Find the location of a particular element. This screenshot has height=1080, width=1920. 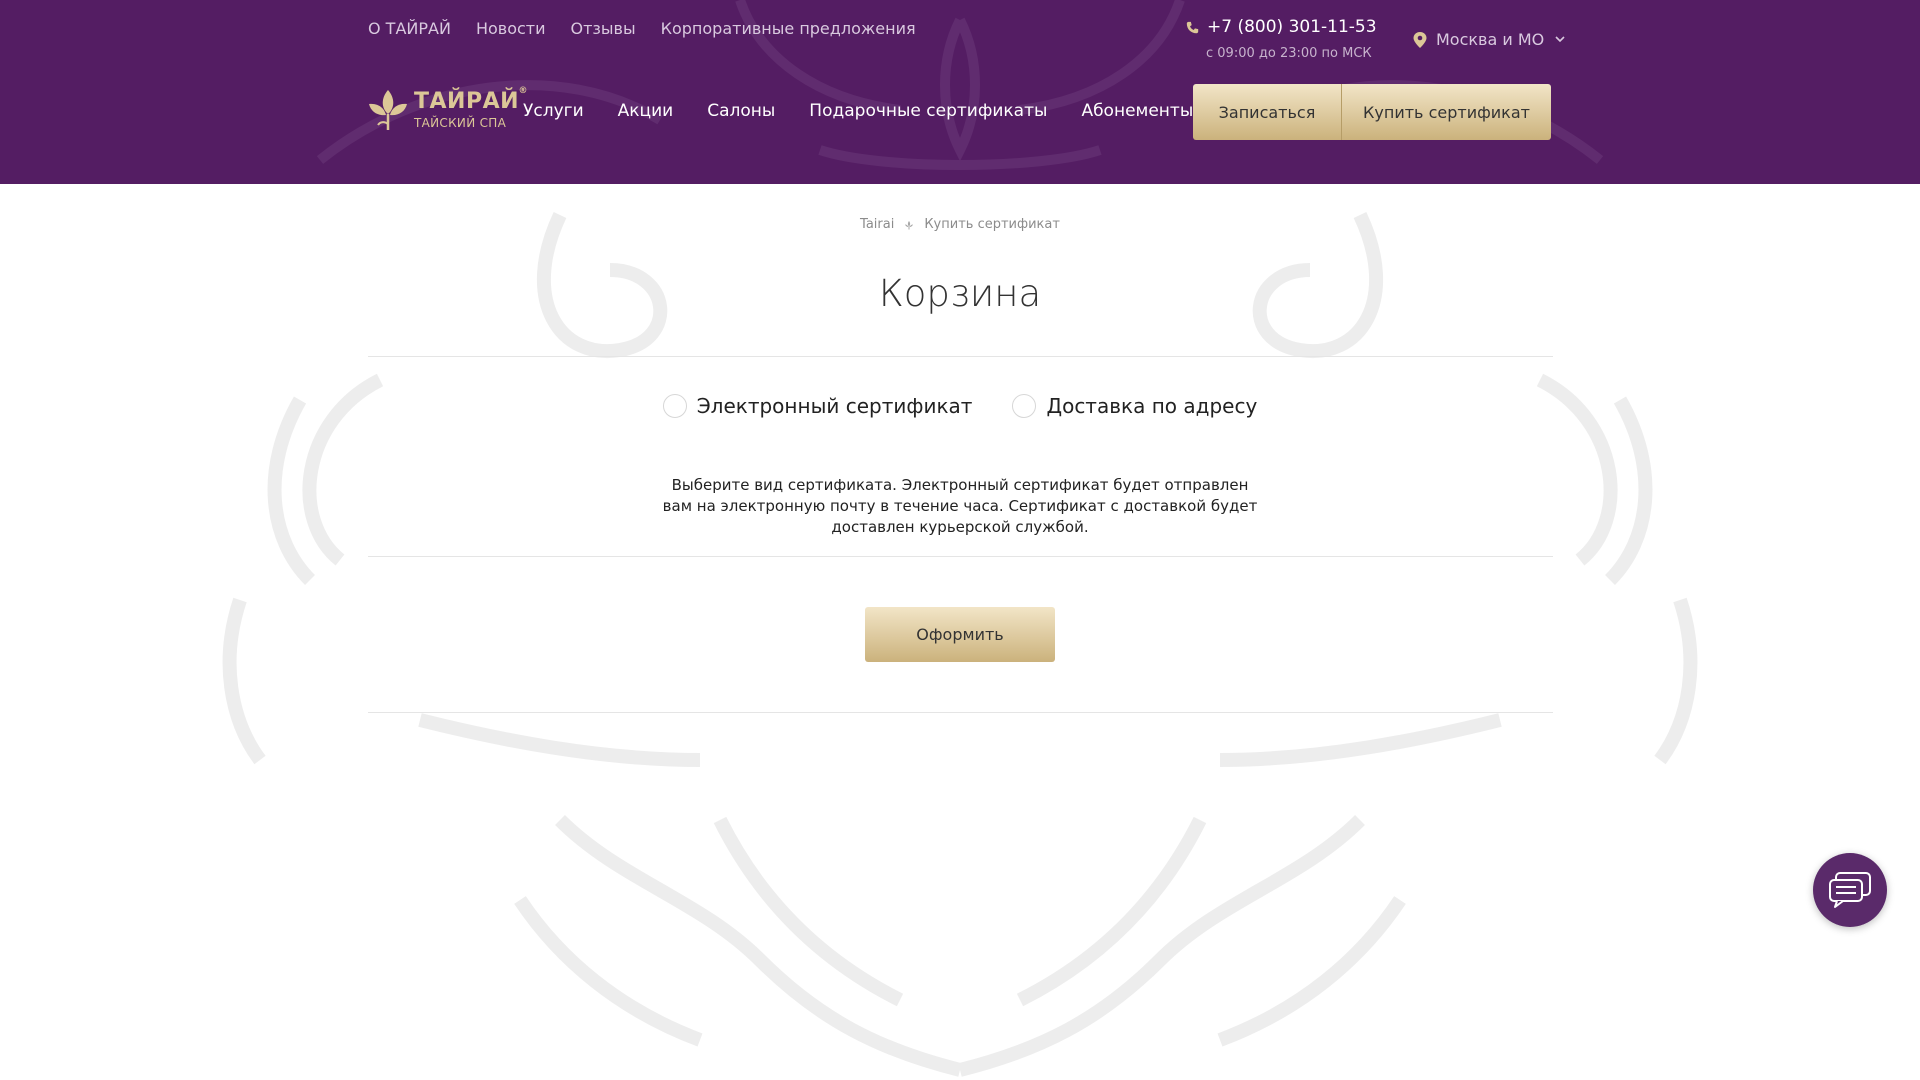

page-title: Корзина is located at coordinates (960, 293).